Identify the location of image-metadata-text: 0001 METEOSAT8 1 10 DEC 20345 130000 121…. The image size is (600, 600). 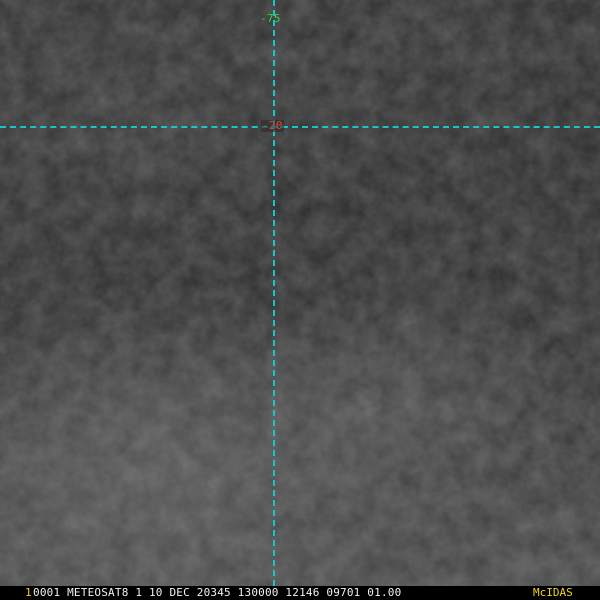
(217, 592).